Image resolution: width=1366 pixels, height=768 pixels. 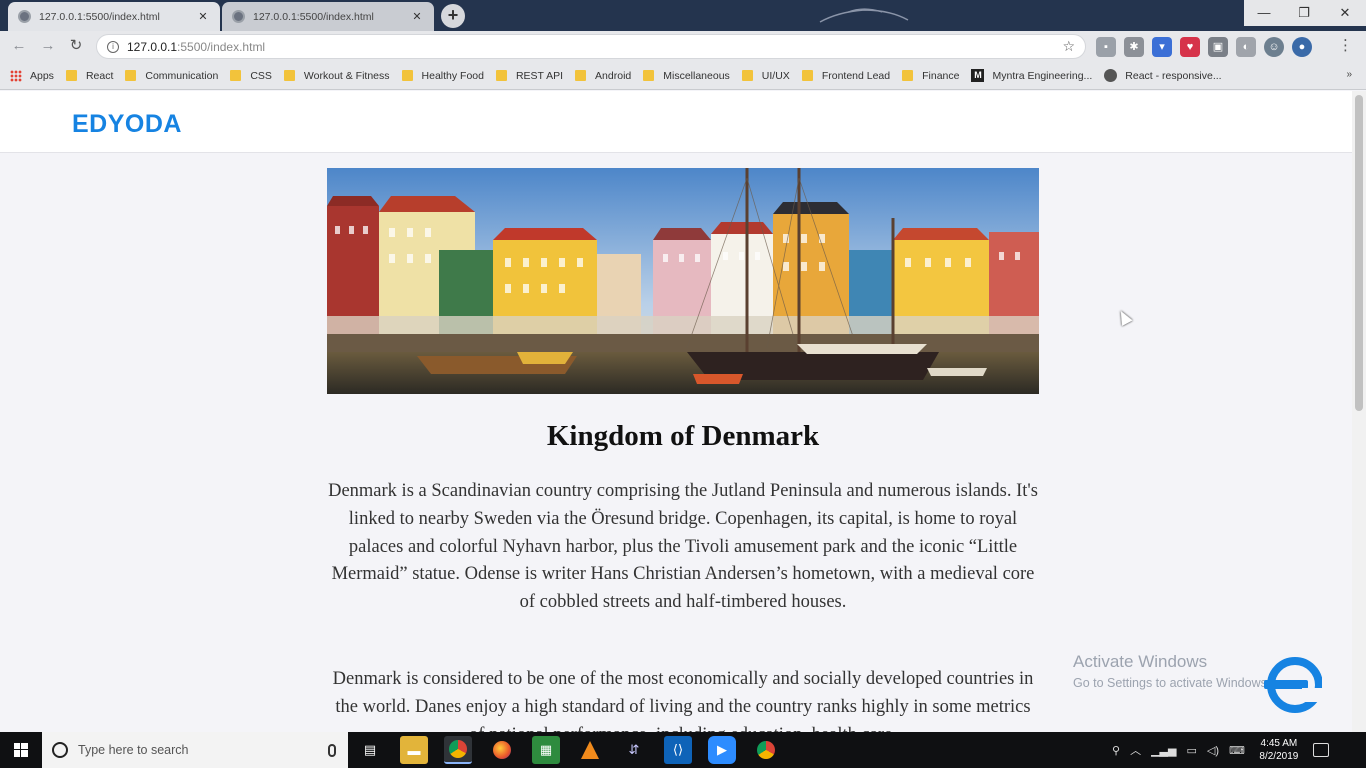 I want to click on bookmark-healthy-food: Healthy Food, so click(x=442, y=76).